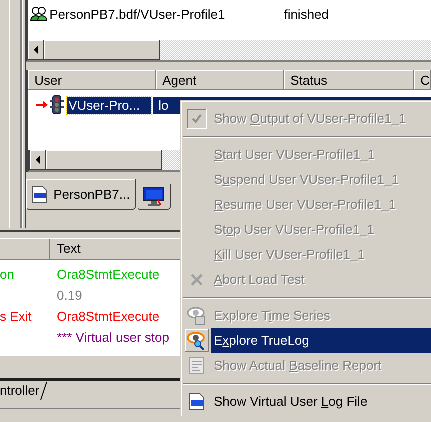 This screenshot has height=422, width=431. Describe the element at coordinates (39, 14) in the screenshot. I see `users-icon` at that location.